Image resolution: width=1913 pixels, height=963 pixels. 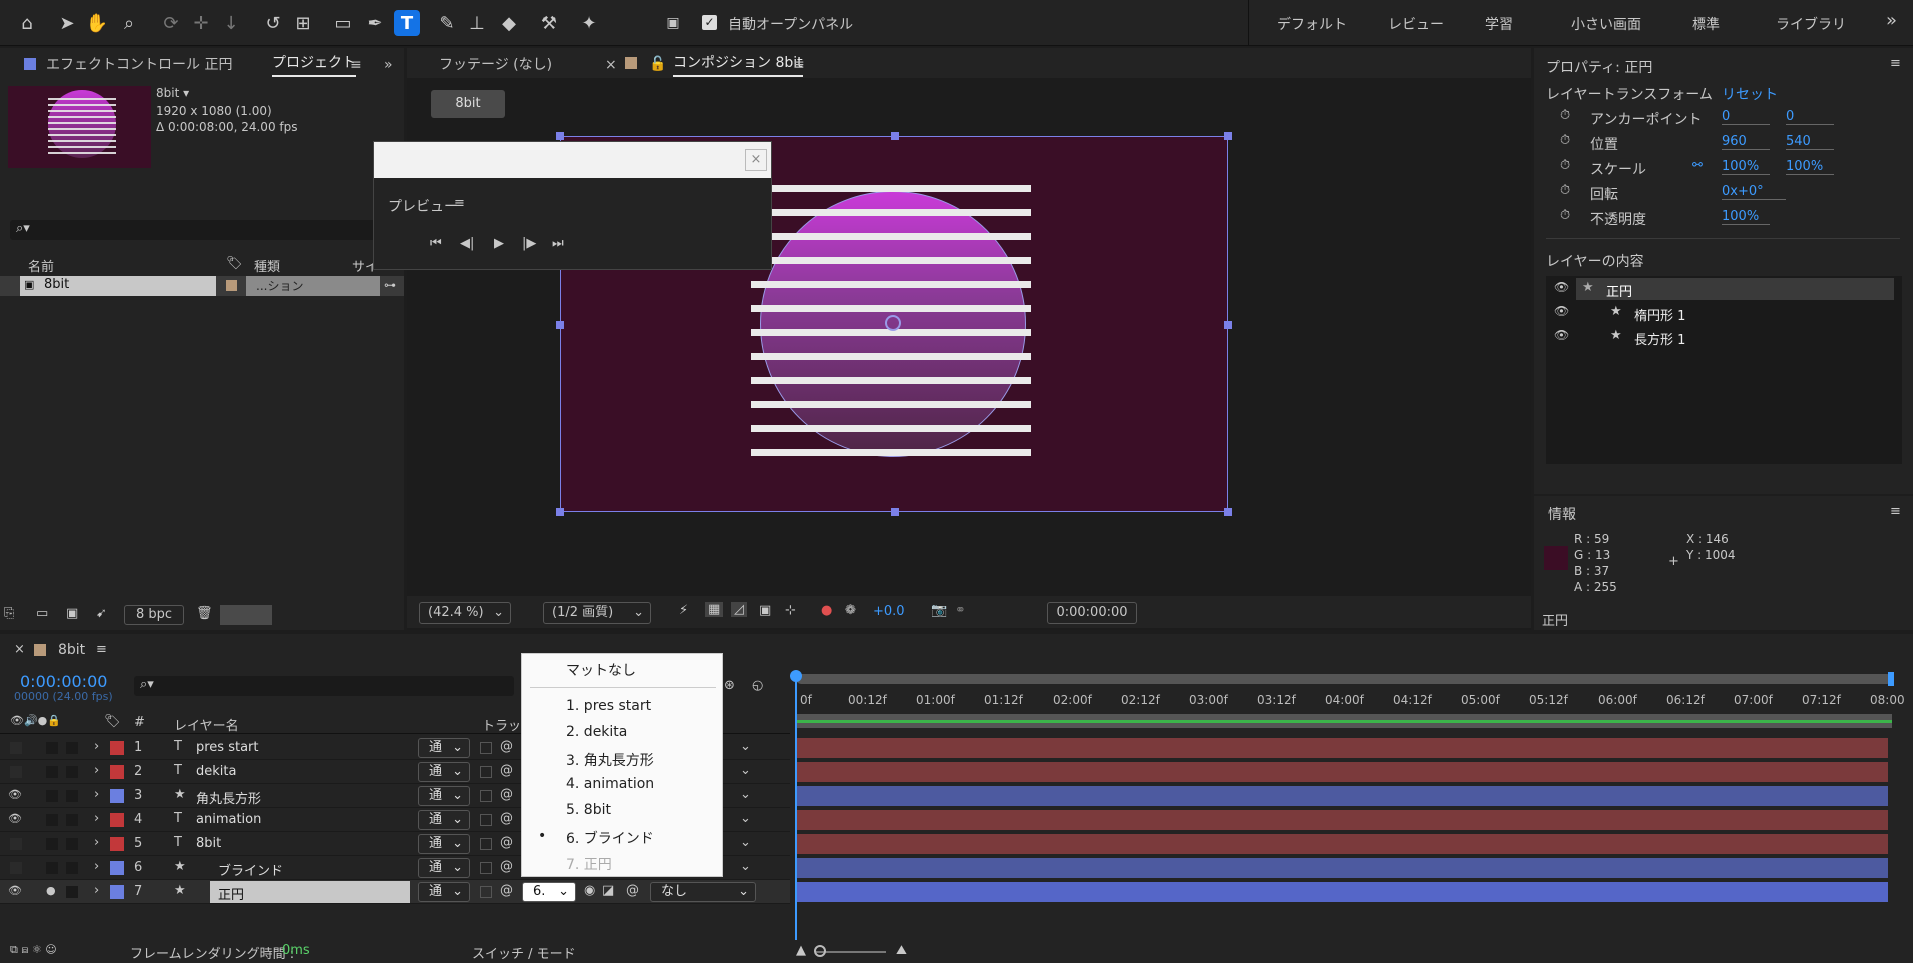 I want to click on work-area-bar, so click(x=1344, y=679).